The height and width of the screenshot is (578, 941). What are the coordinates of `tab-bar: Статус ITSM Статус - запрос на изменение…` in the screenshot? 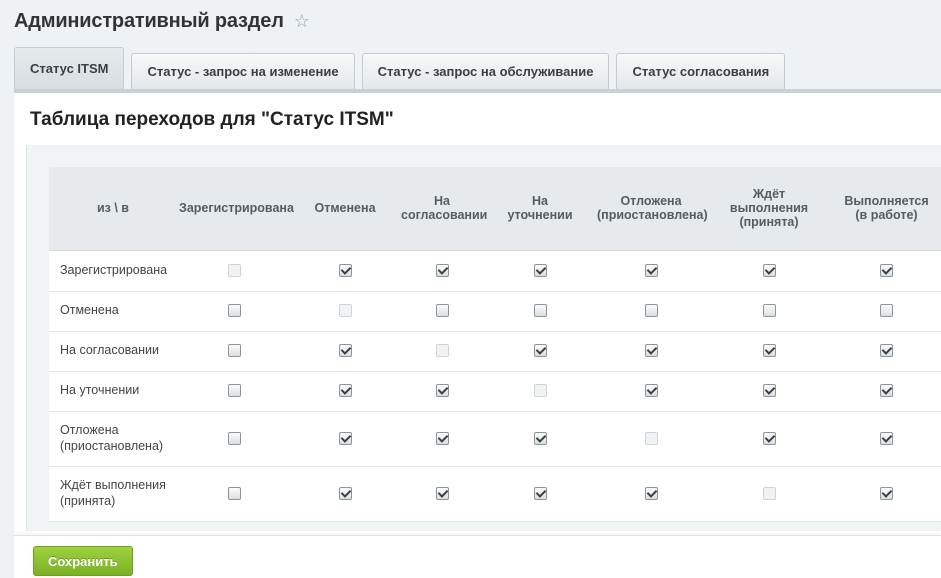 It's located at (403, 68).